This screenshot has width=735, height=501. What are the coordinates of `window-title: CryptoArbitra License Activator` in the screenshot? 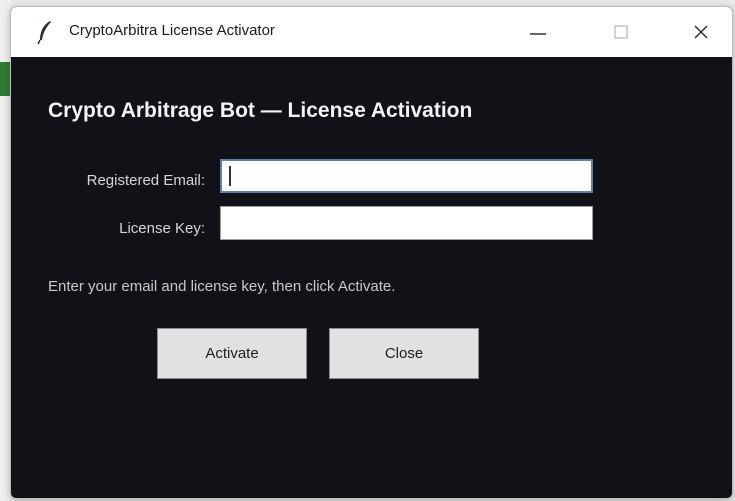 It's located at (172, 30).